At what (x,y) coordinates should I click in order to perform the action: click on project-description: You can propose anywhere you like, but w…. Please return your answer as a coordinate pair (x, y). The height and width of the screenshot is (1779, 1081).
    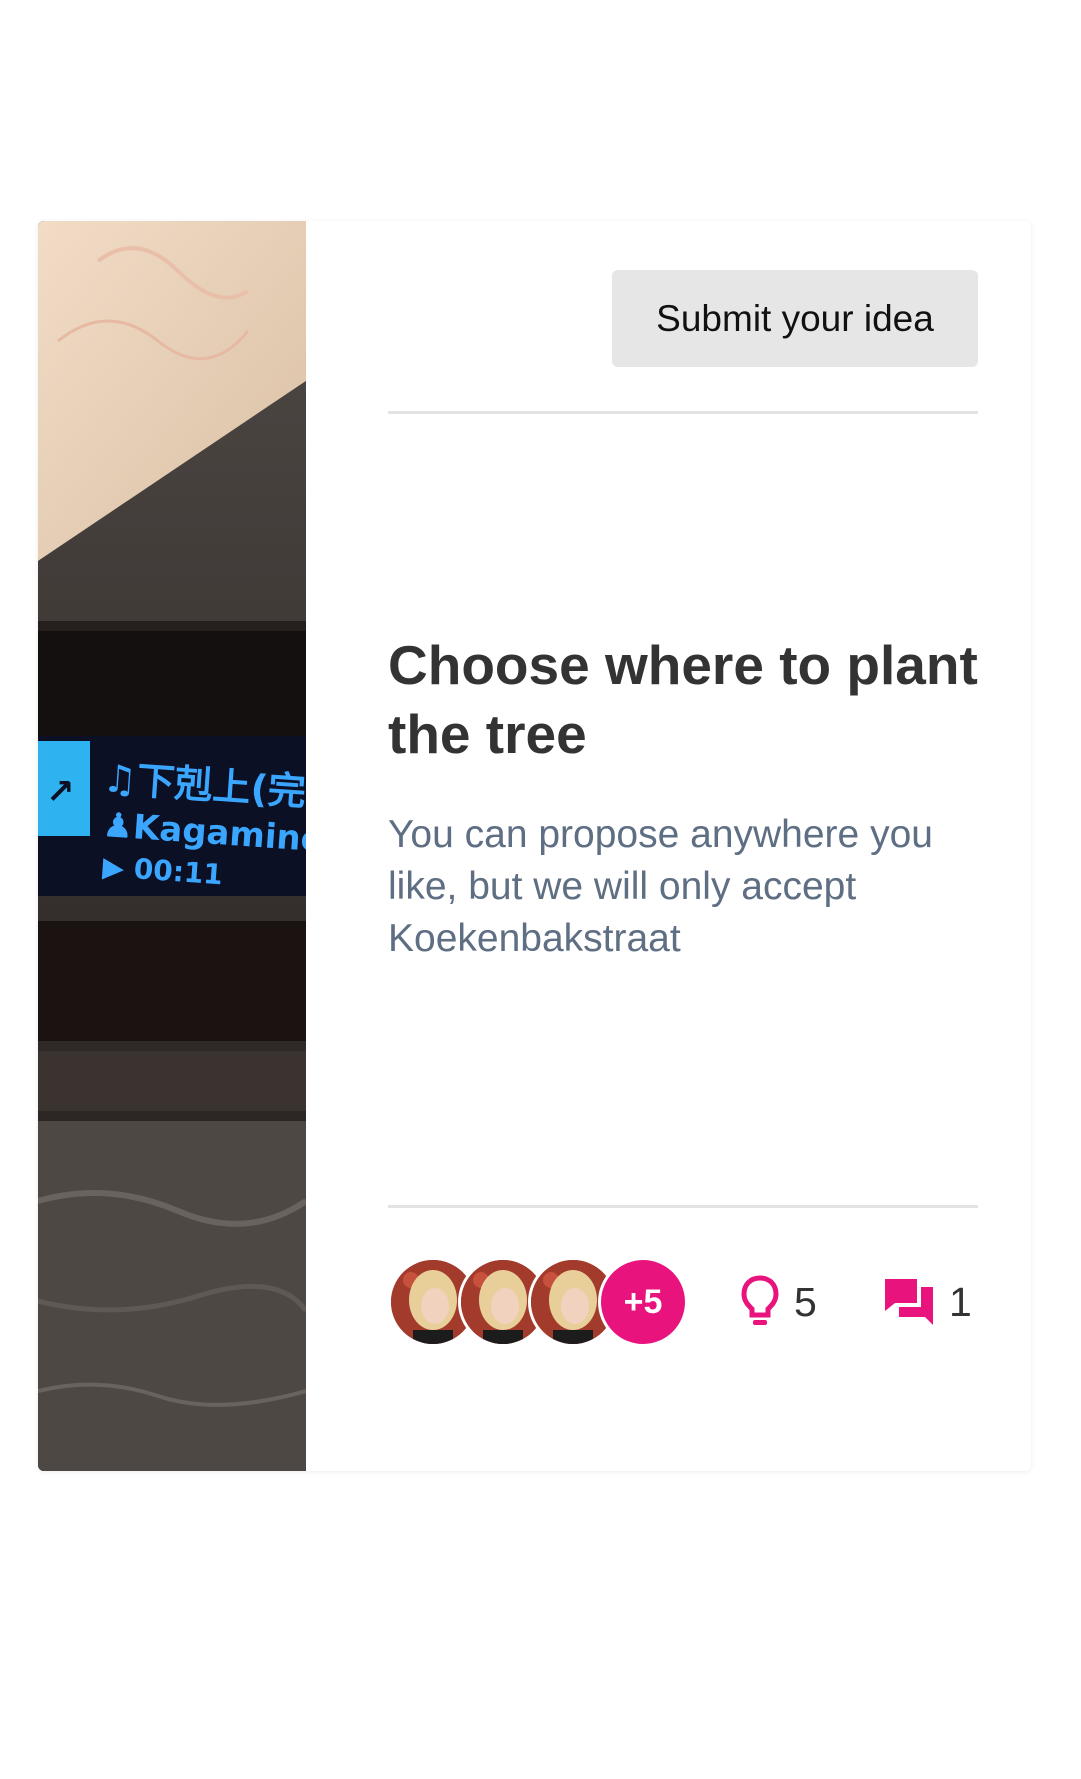
    Looking at the image, I should click on (660, 886).